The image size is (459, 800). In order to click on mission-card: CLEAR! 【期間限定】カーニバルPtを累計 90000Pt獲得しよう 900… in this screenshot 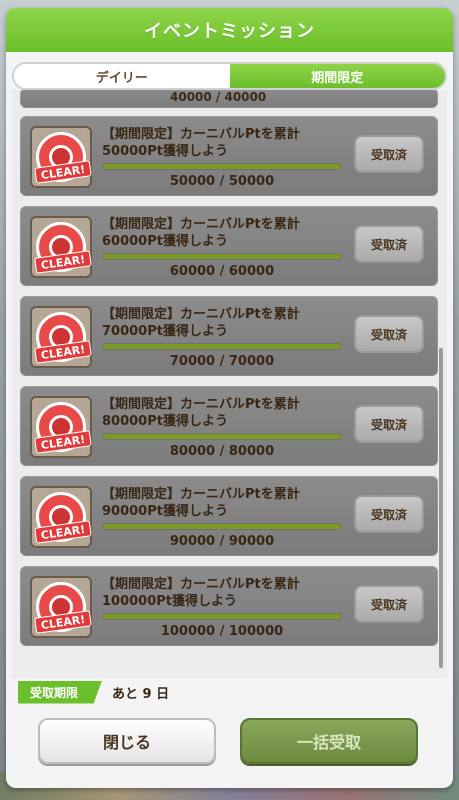, I will do `click(229, 516)`.